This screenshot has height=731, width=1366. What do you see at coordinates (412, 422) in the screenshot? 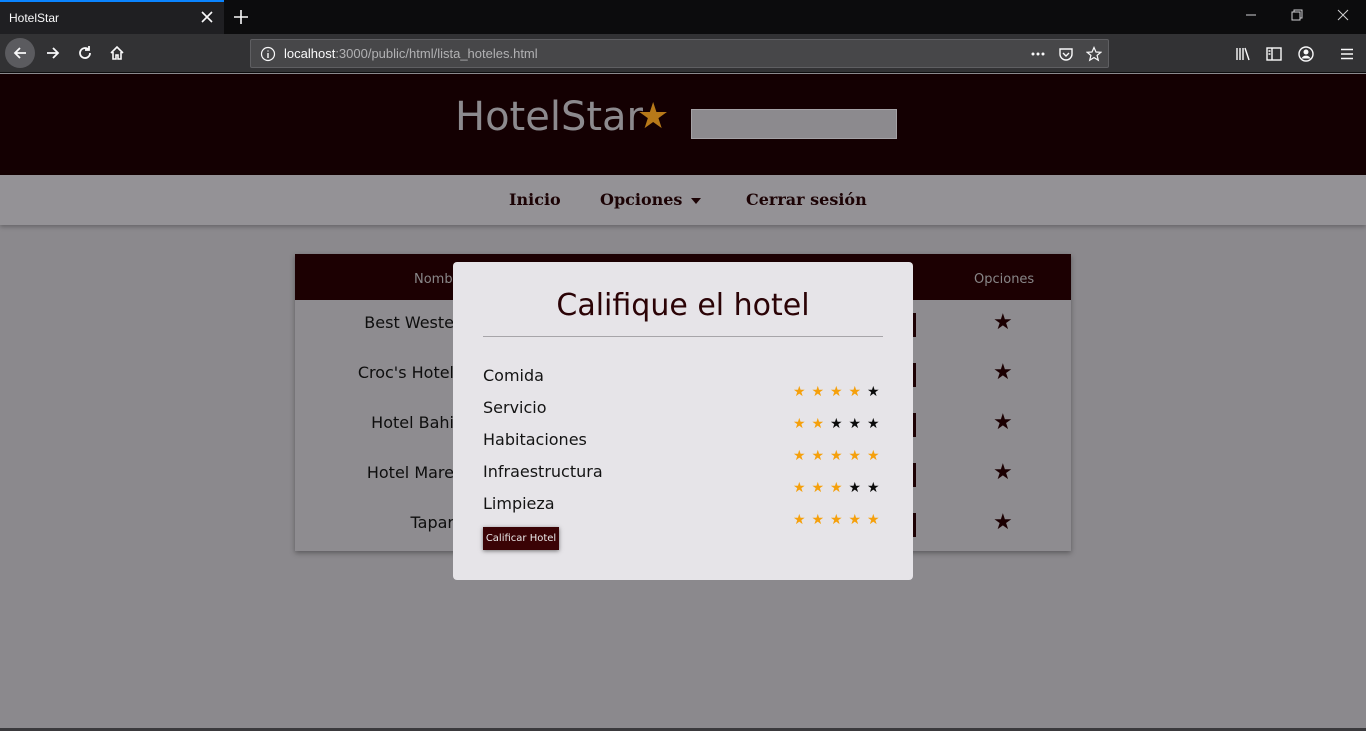
I see `hotel-name: Hotel Bahi` at bounding box center [412, 422].